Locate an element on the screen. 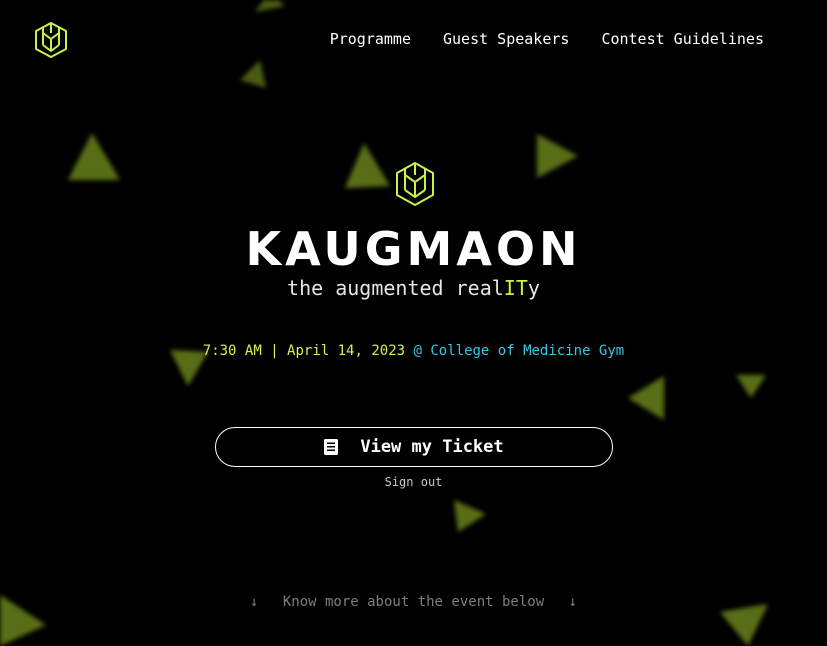  tagline-prefix: the augmented real is located at coordinates (395, 288).